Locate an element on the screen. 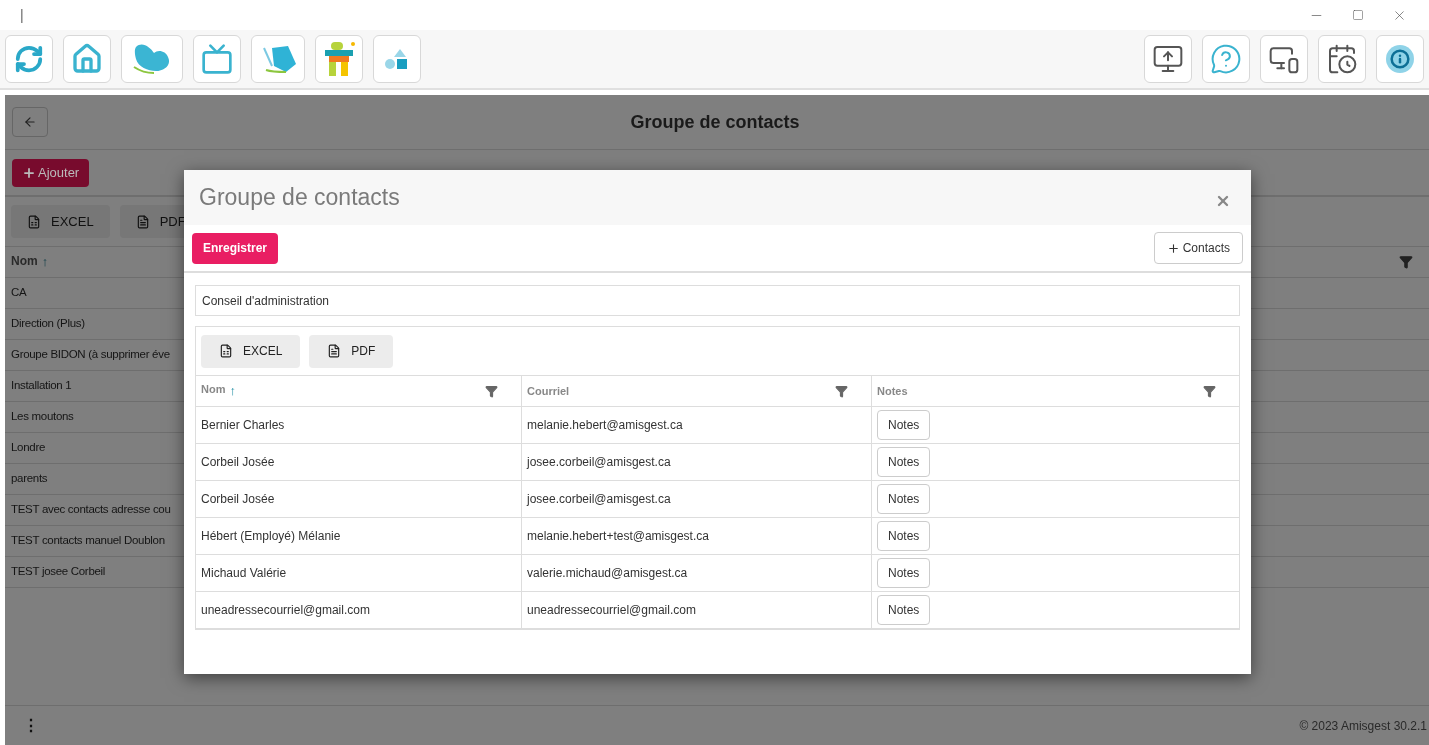 This screenshot has height=745, width=1429. add-button: Ajouter is located at coordinates (51, 172).